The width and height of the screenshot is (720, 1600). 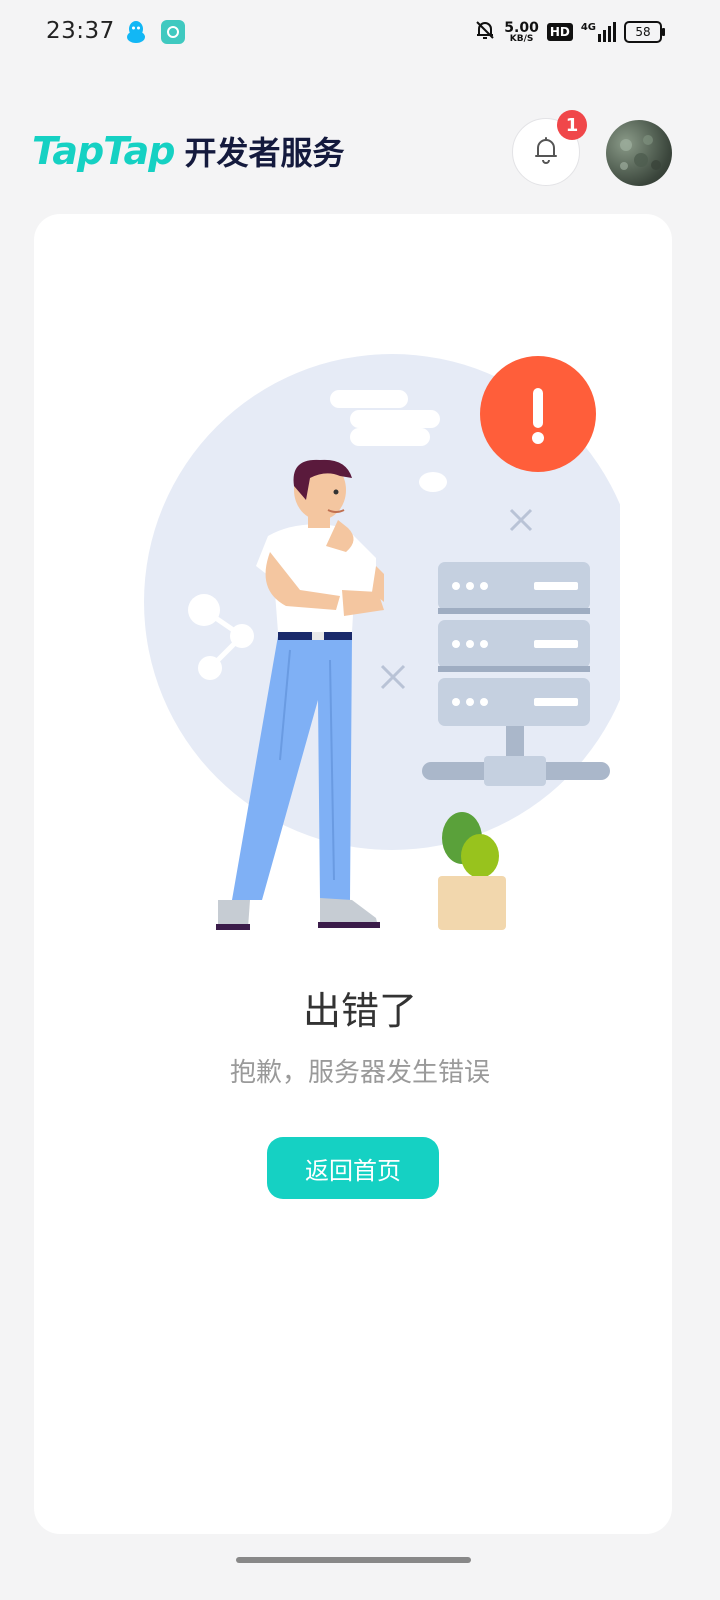 I want to click on qq-icon, so click(x=136, y=34).